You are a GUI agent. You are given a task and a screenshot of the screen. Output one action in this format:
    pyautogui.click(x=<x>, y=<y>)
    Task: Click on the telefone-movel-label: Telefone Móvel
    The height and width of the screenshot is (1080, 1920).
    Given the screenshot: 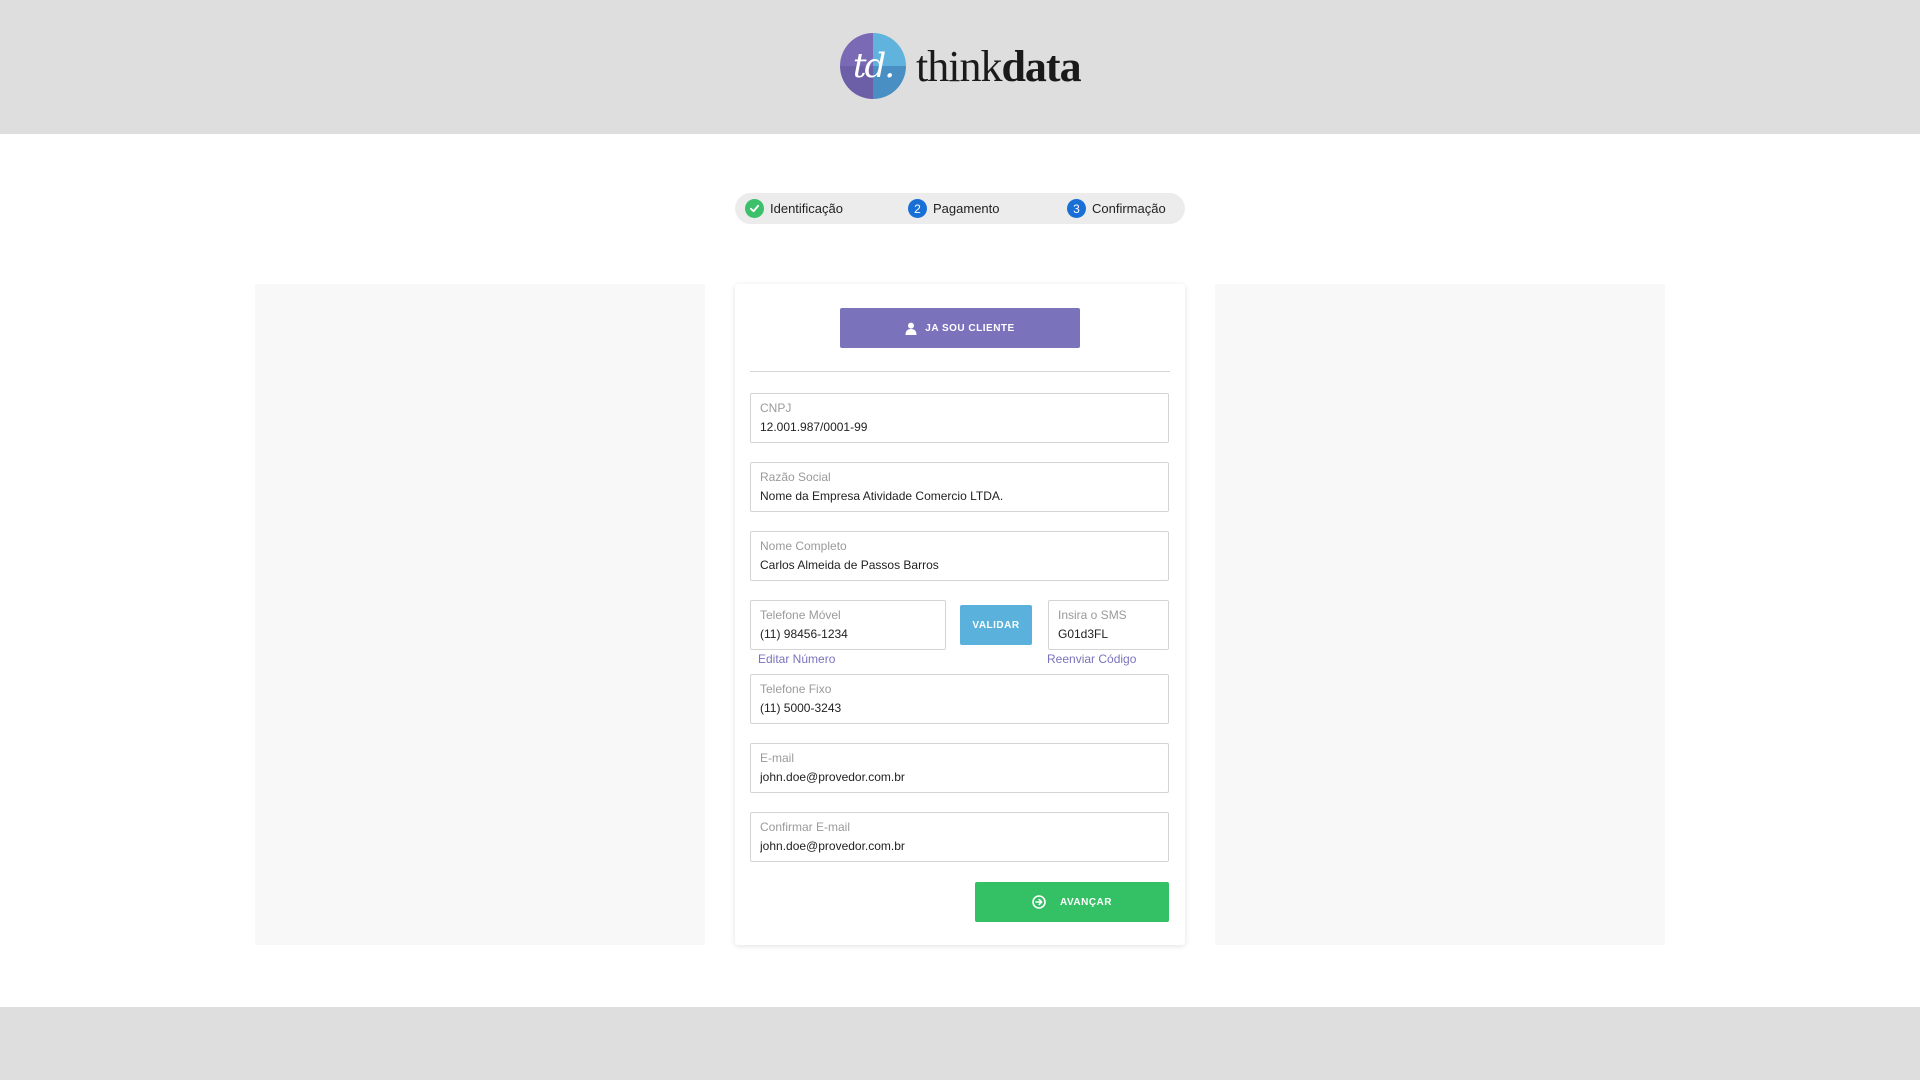 What is the action you would take?
    pyautogui.click(x=800, y=615)
    